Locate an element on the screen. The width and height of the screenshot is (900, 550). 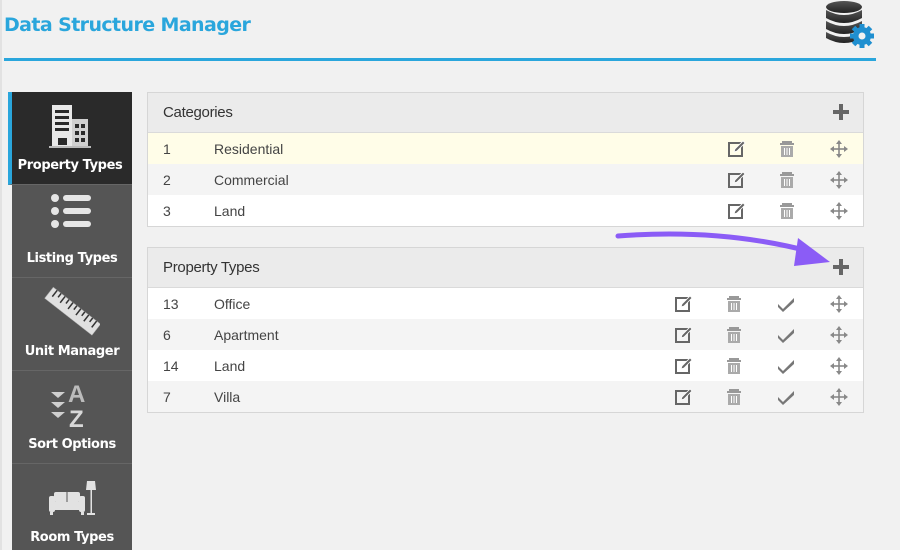
table-row: 2 Commercial is located at coordinates (505, 179).